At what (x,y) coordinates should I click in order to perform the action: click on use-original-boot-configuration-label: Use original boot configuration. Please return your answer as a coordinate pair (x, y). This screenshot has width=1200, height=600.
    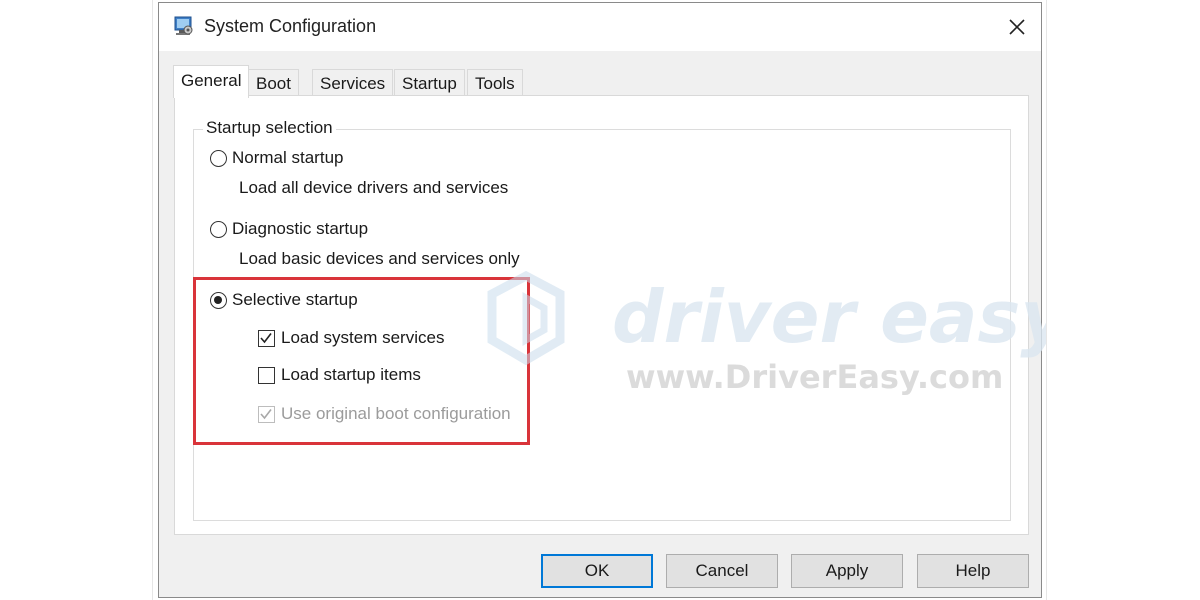
    Looking at the image, I should click on (396, 413).